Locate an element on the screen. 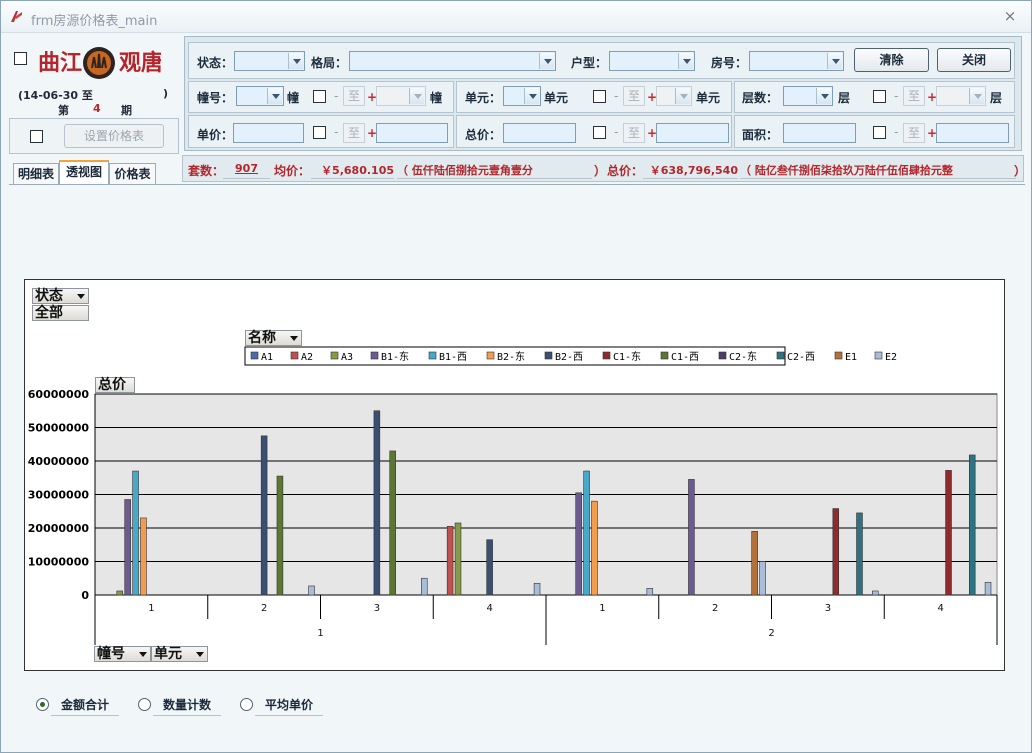 The height and width of the screenshot is (753, 1032). legend-entry: A2 is located at coordinates (307, 357).